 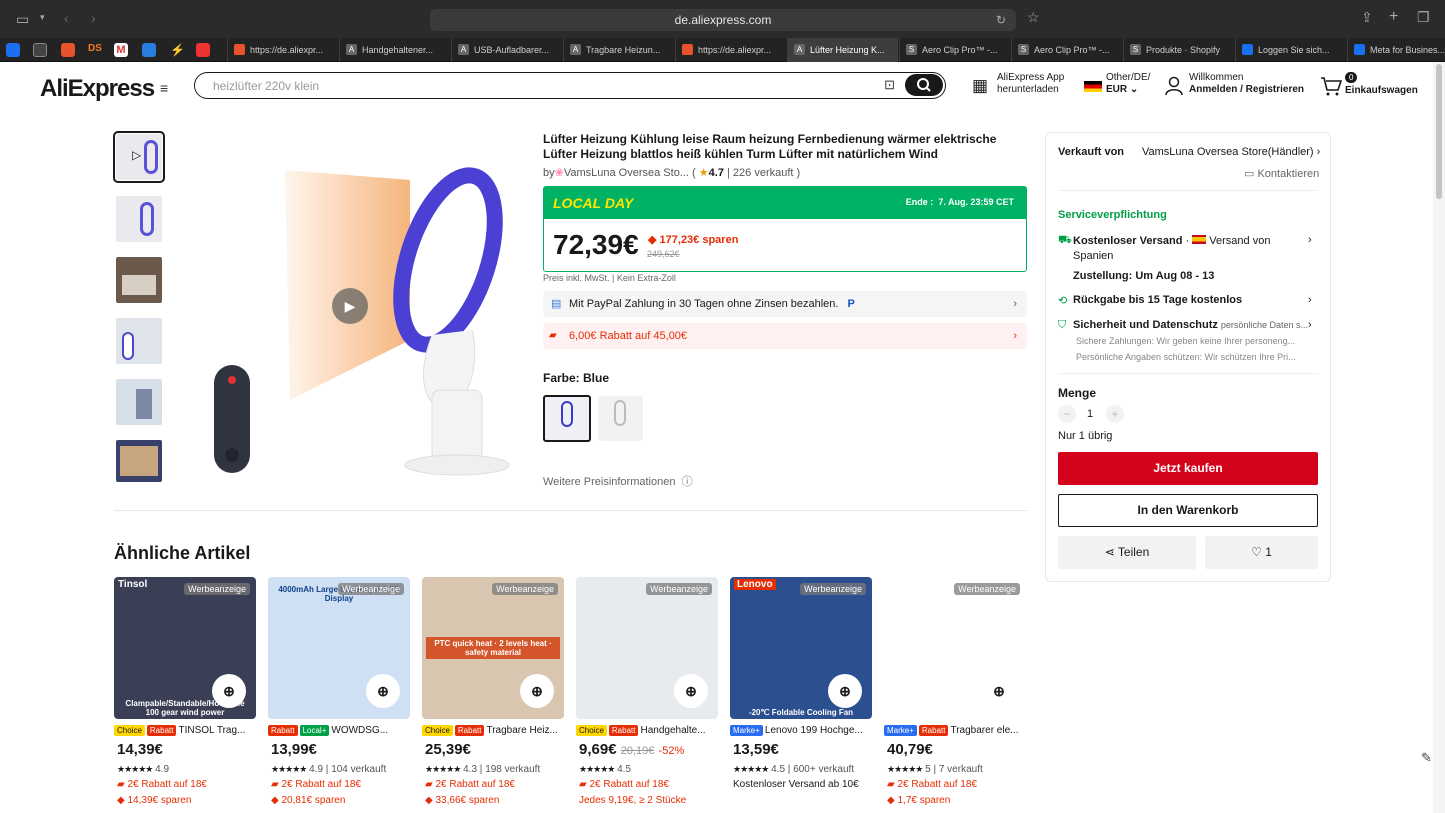 What do you see at coordinates (40, 50) in the screenshot?
I see `pinned-infinity-icon` at bounding box center [40, 50].